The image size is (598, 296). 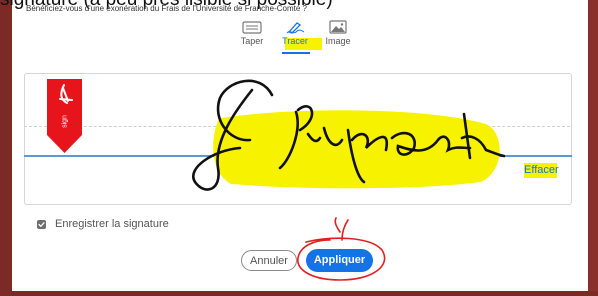 What do you see at coordinates (297, 126) in the screenshot?
I see `signature-guide-line` at bounding box center [297, 126].